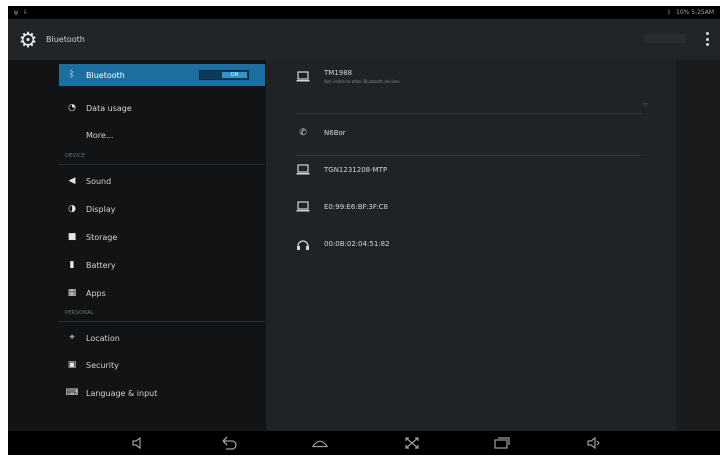 The height and width of the screenshot is (459, 728). Describe the element at coordinates (72, 75) in the screenshot. I see `bluetooth-icon: ᛒ` at that location.